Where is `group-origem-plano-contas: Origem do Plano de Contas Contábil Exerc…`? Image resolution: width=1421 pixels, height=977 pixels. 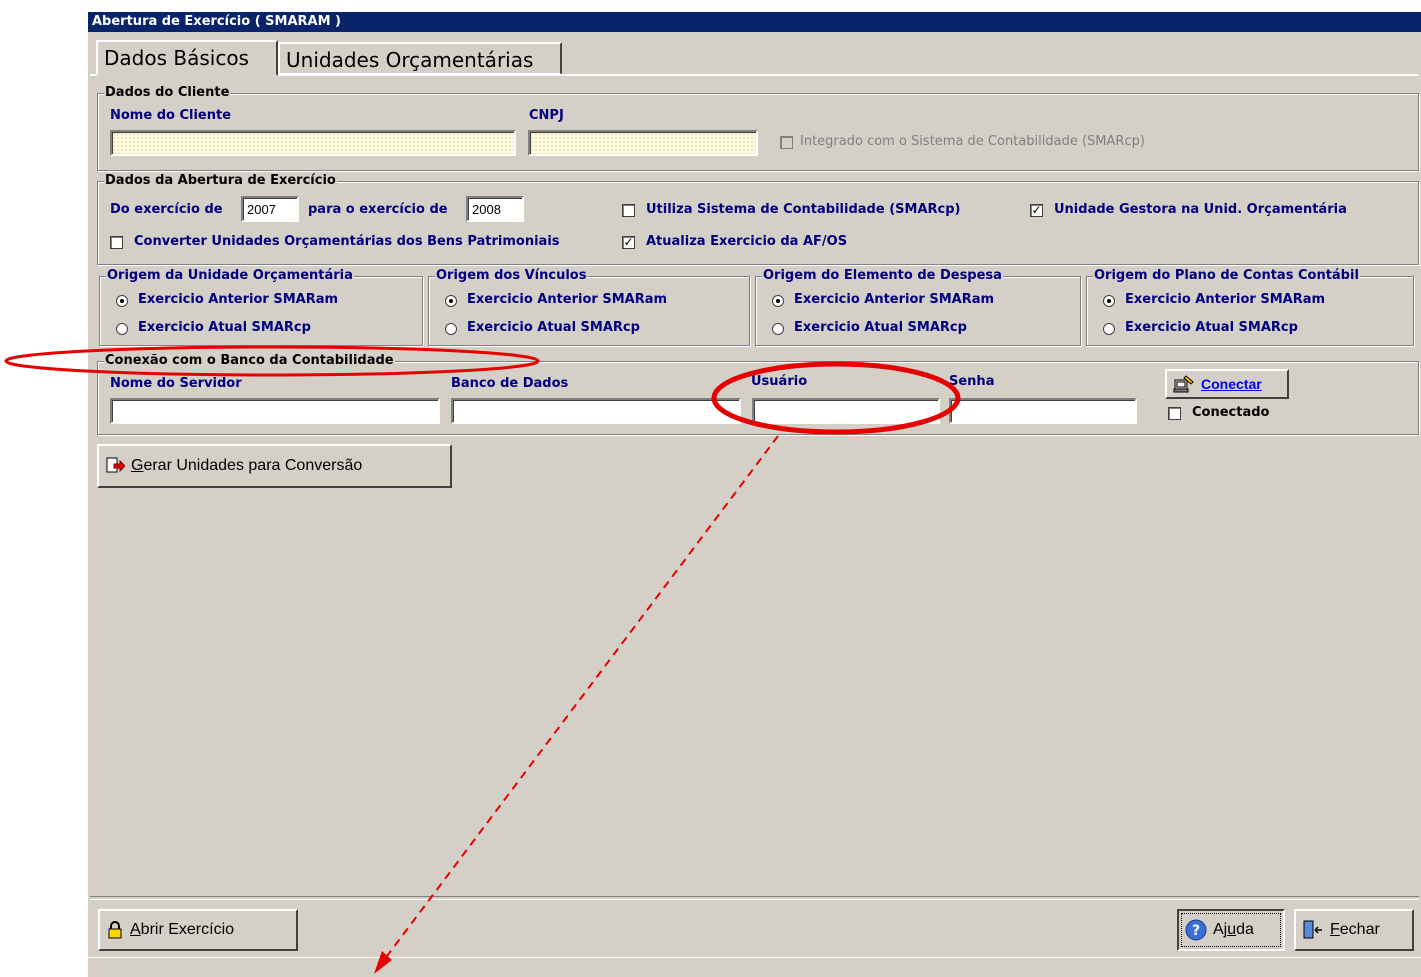 group-origem-plano-contas: Origem do Plano de Contas Contábil Exerc… is located at coordinates (1250, 307).